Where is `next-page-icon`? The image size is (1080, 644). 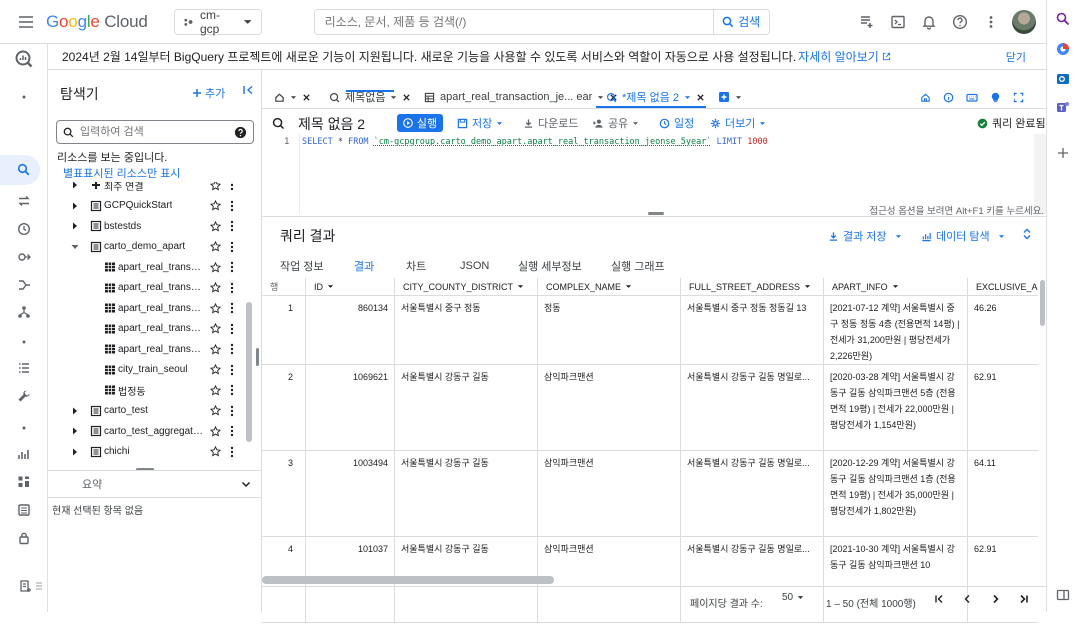 next-page-icon is located at coordinates (996, 599).